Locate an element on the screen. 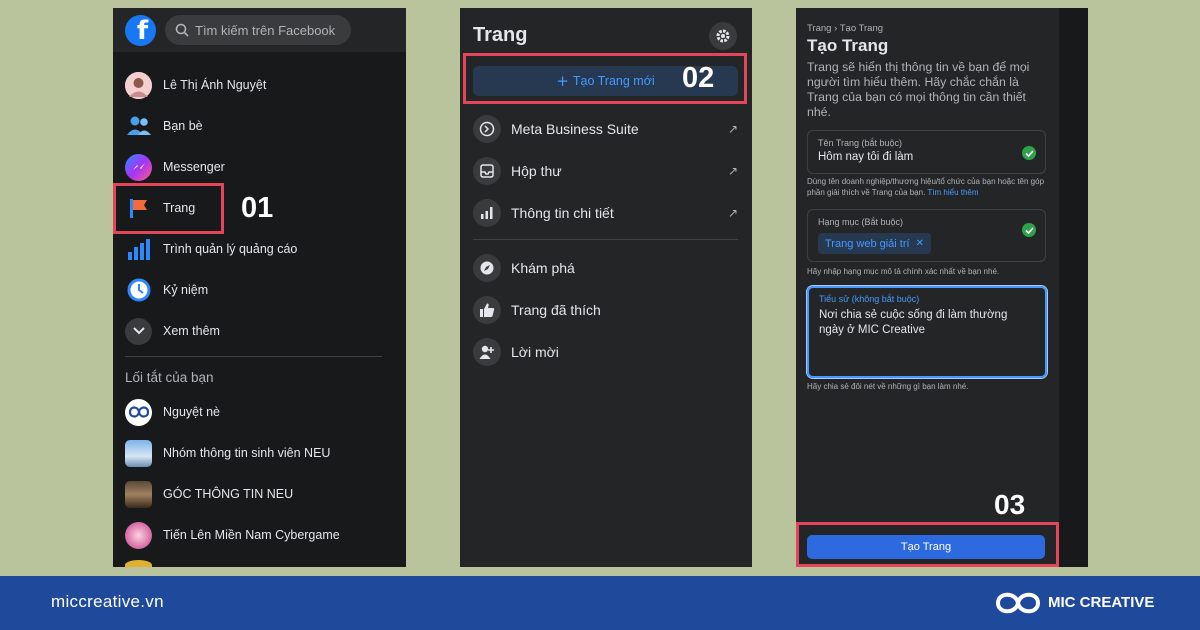  nav-item-ads-manager: Trình quản lý quảng cáo is located at coordinates (260, 249).